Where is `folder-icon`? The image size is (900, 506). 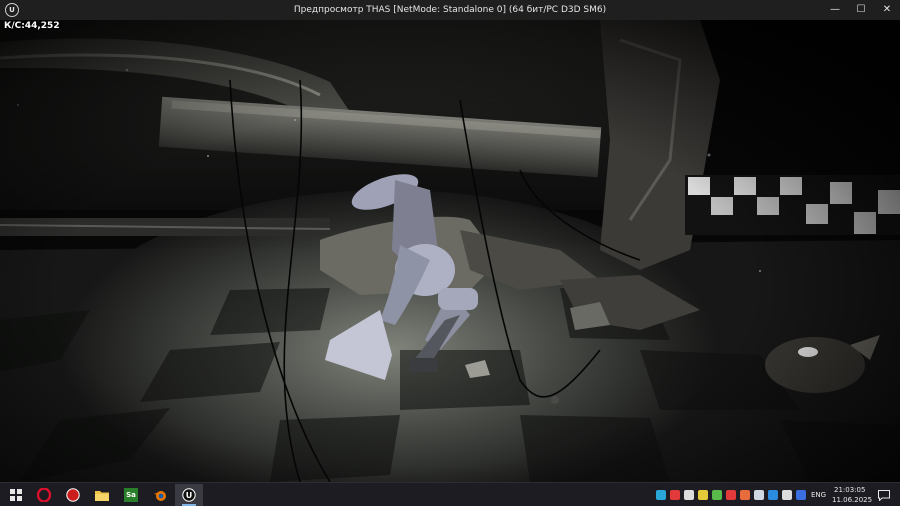 folder-icon is located at coordinates (102, 496).